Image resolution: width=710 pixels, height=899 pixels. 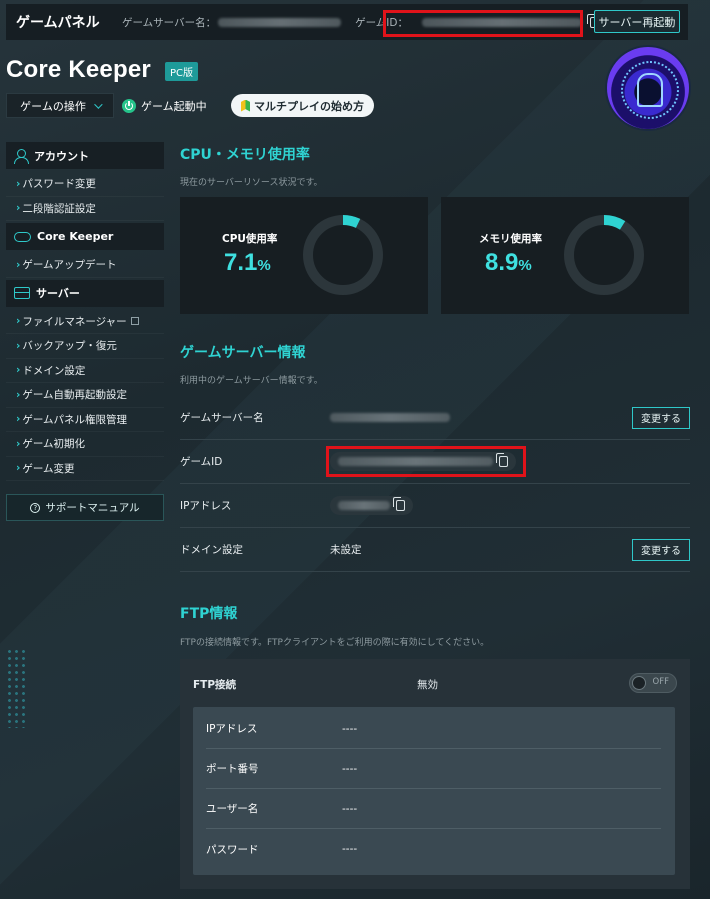 What do you see at coordinates (243, 353) in the screenshot?
I see `server-info-title: ゲームサーバー情報` at bounding box center [243, 353].